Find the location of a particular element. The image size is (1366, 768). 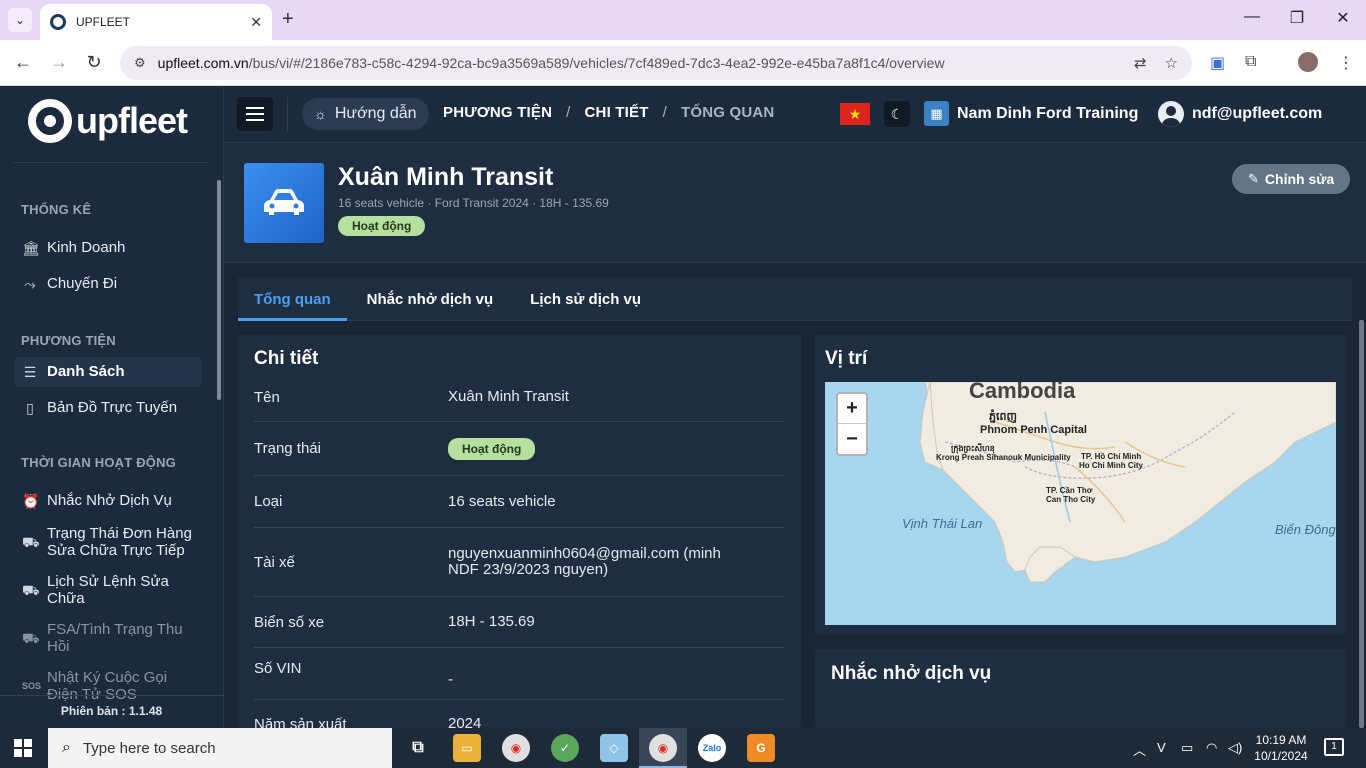

edit-label: Chỉnh sửa is located at coordinates (1299, 179).